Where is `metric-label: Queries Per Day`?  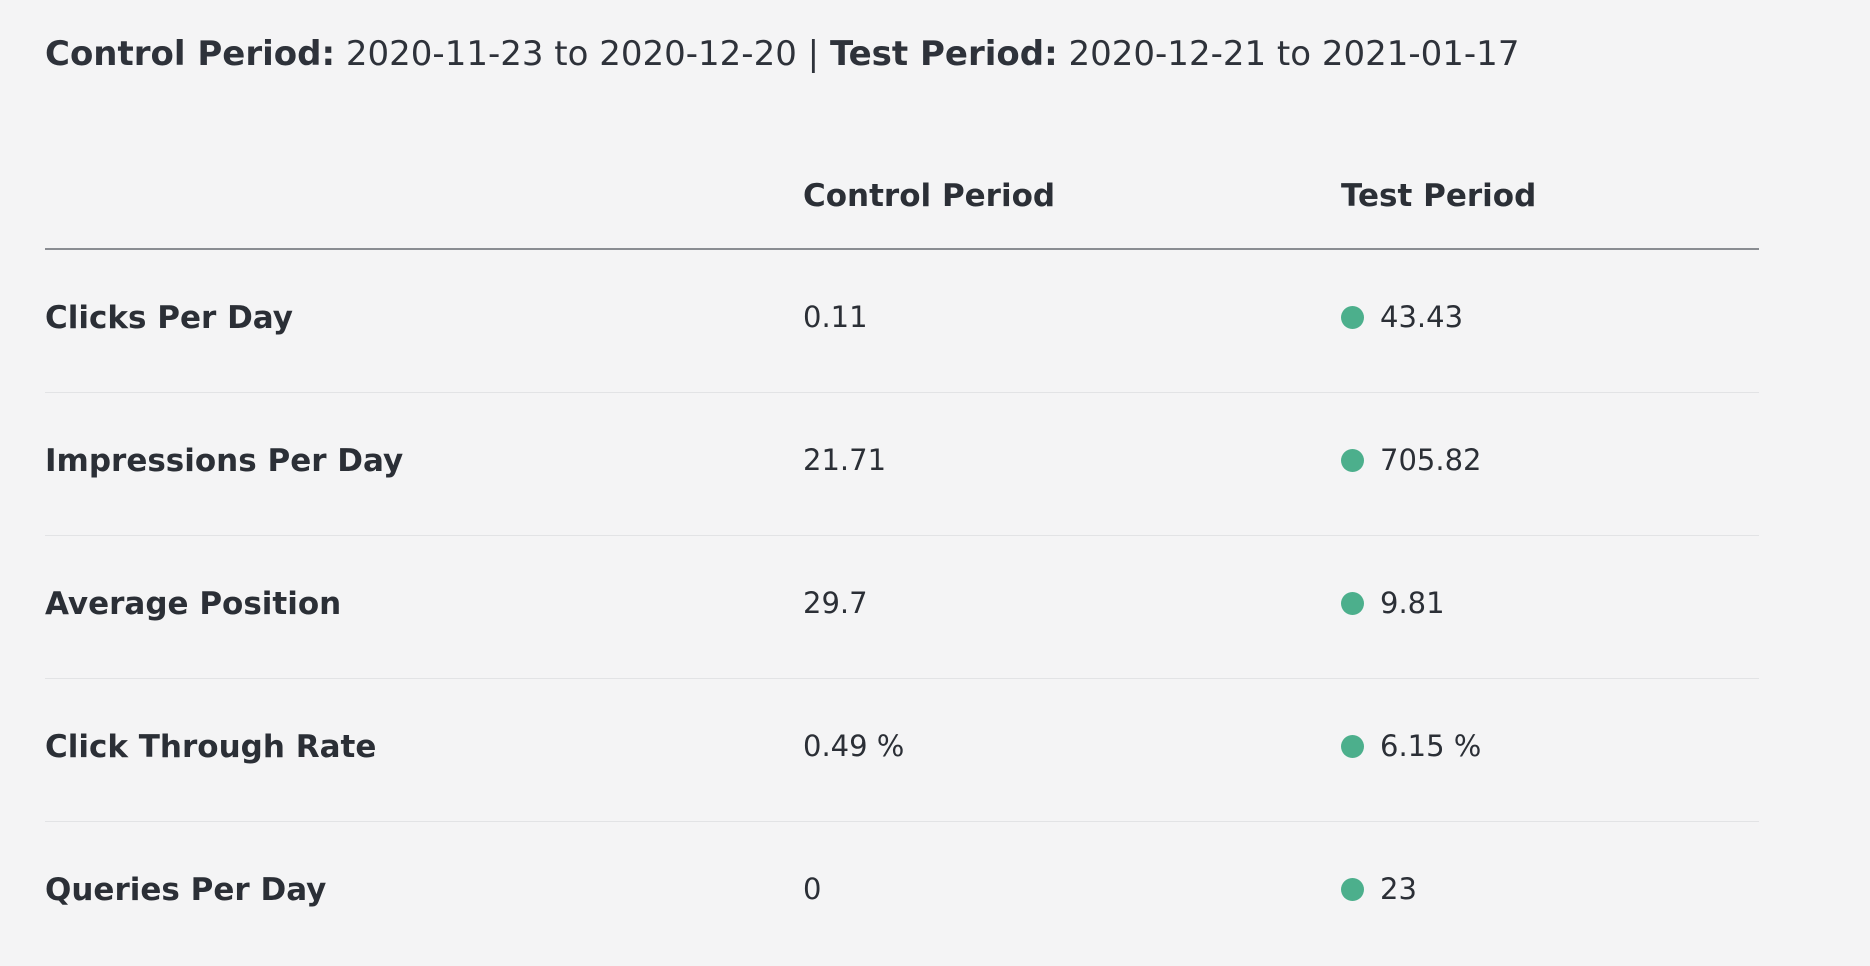
metric-label: Queries Per Day is located at coordinates (186, 890).